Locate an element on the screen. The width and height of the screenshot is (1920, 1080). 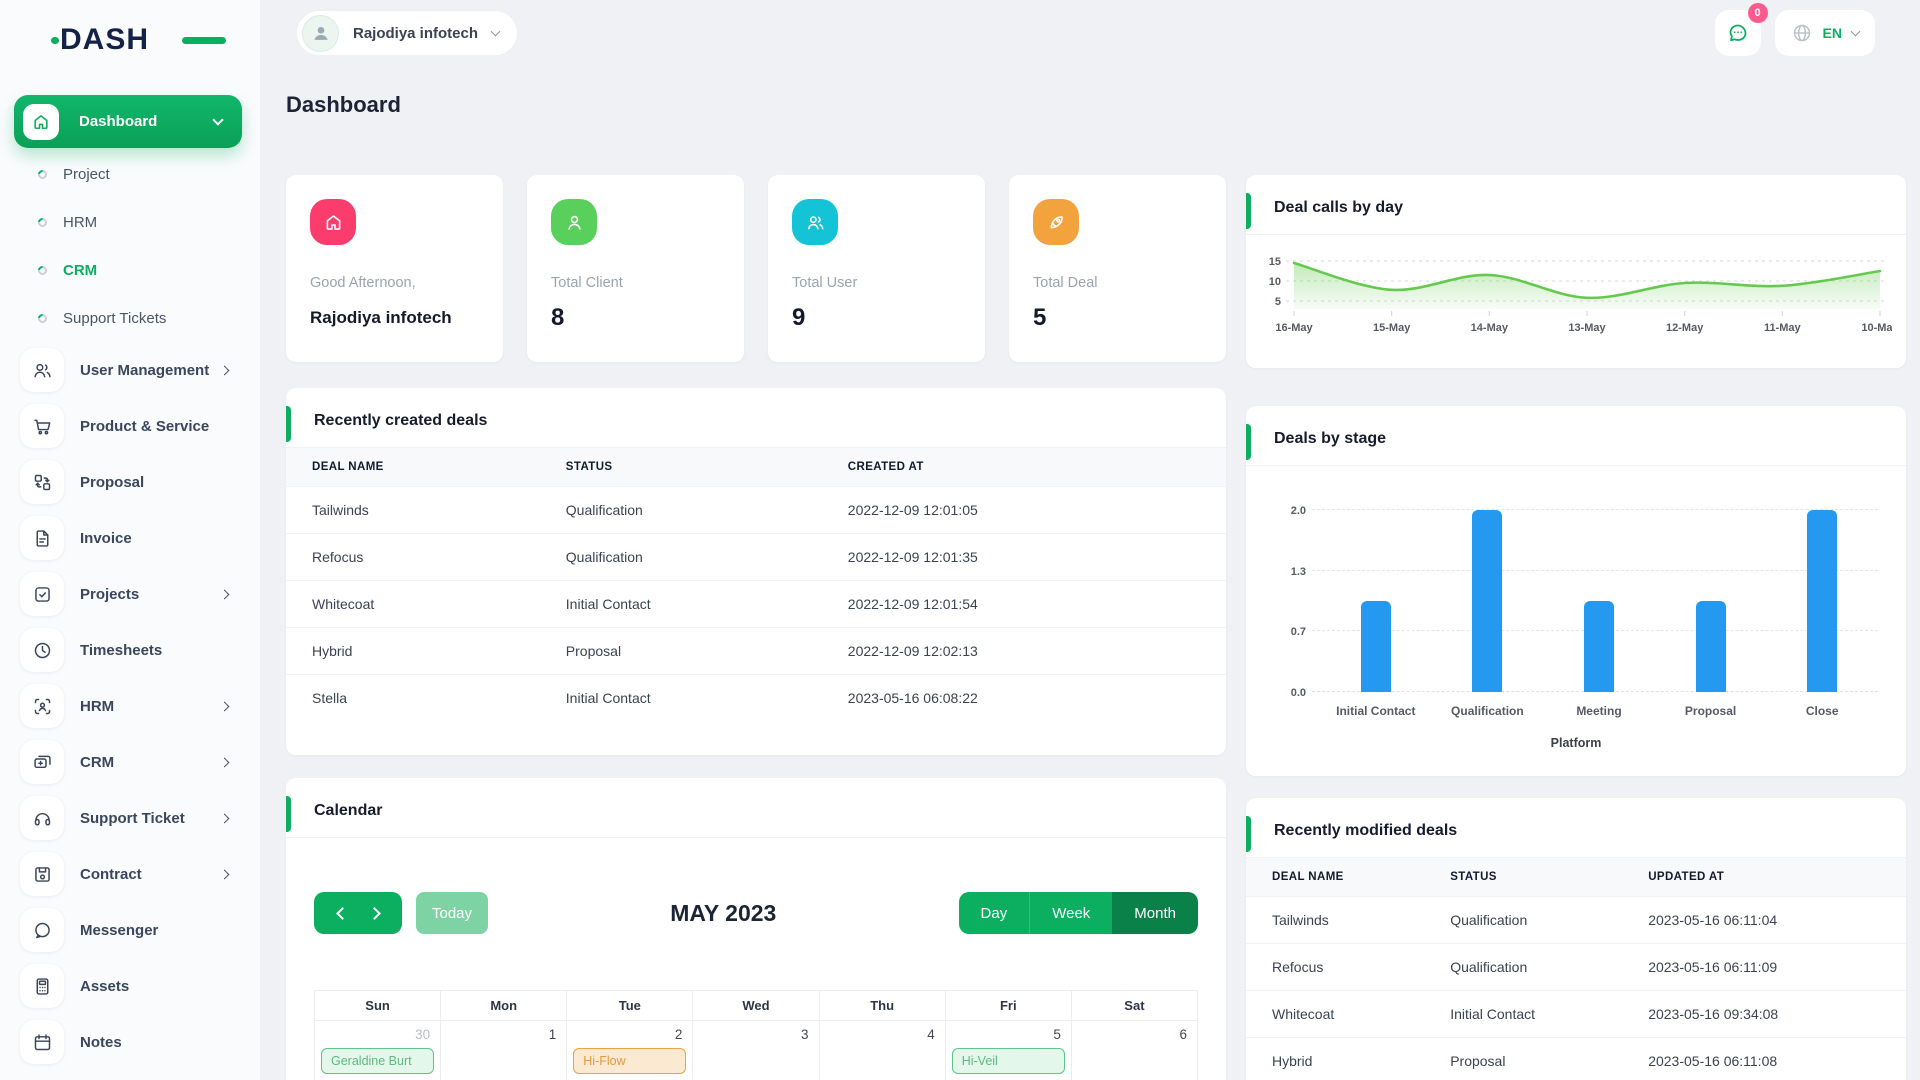
created-at-cell: 2022-12-09 12:01:35 is located at coordinates (1023, 557).